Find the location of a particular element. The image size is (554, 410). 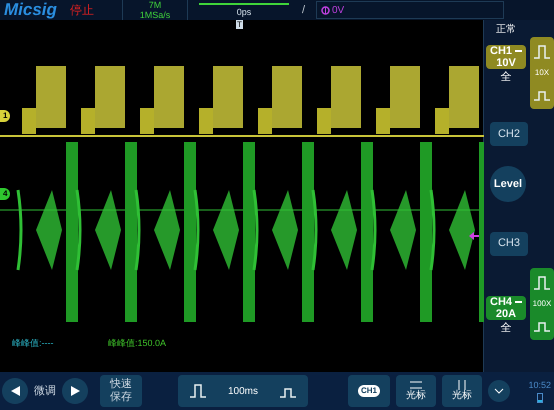

trigger-position: 0ps is located at coordinates (244, 12).